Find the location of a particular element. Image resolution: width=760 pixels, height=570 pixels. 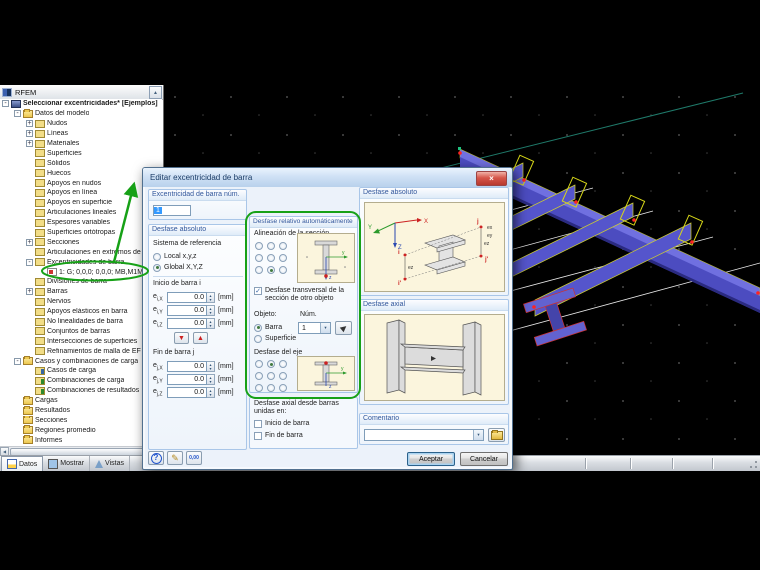

help-button: ? is located at coordinates (156, 458).